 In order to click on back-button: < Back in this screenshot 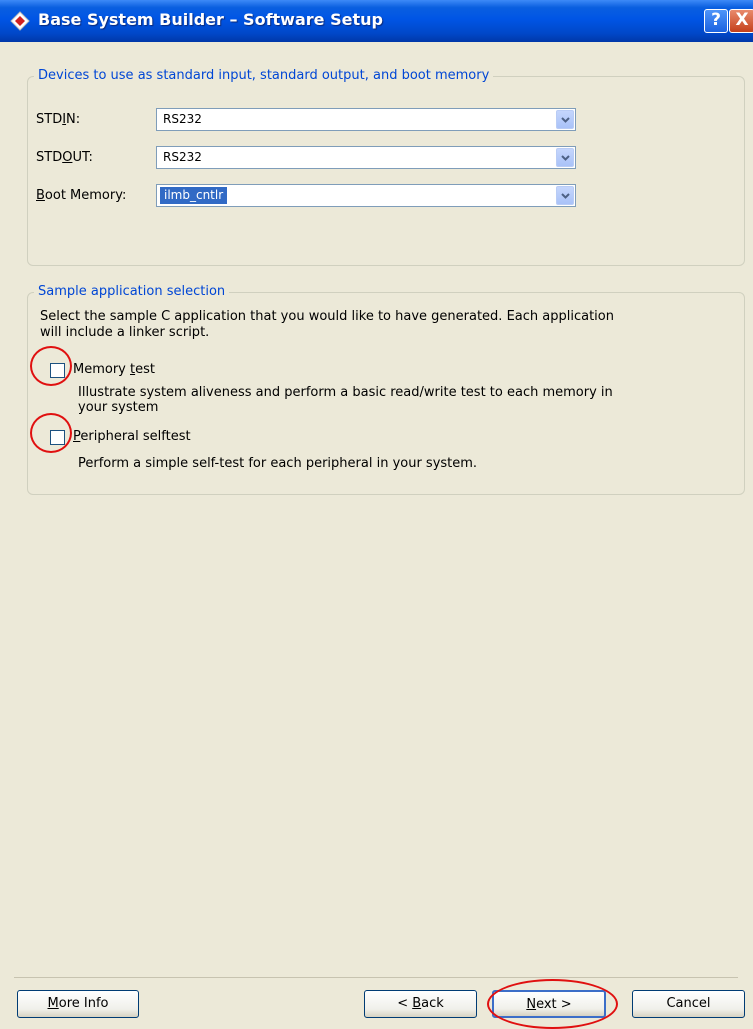, I will do `click(420, 1004)`.